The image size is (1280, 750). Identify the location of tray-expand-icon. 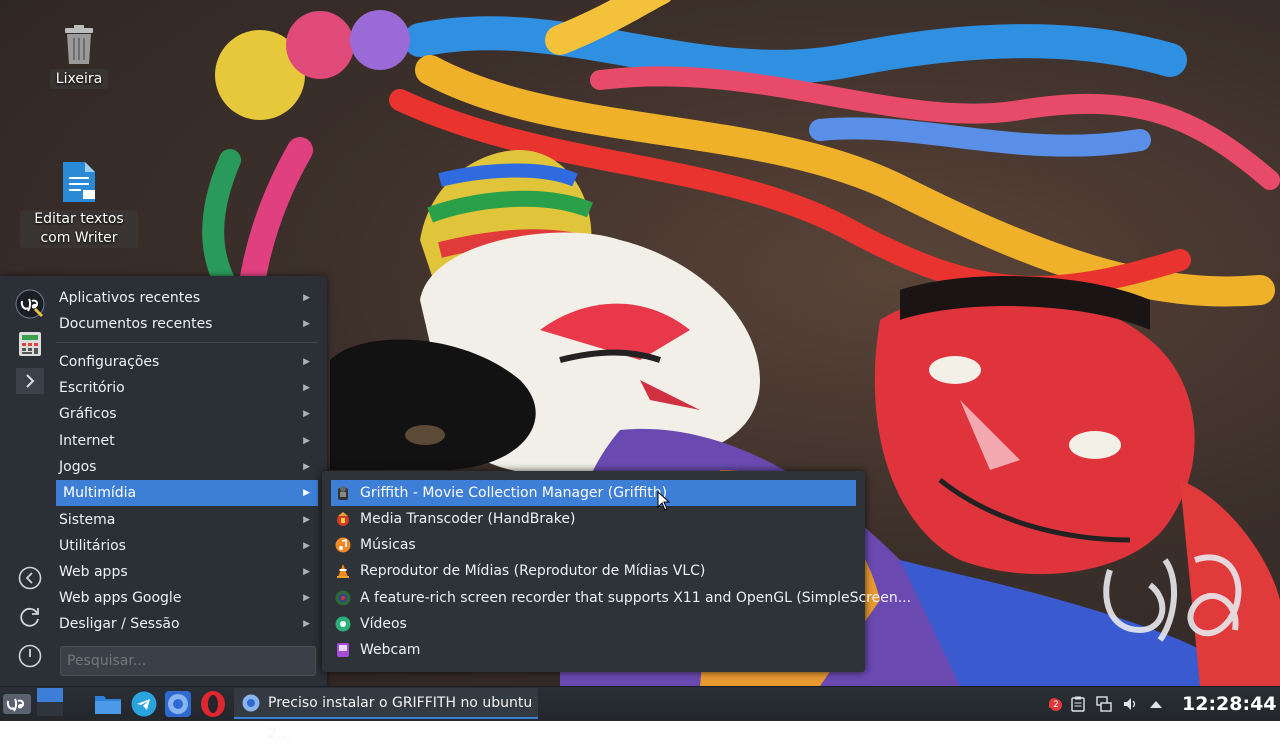
(1156, 704).